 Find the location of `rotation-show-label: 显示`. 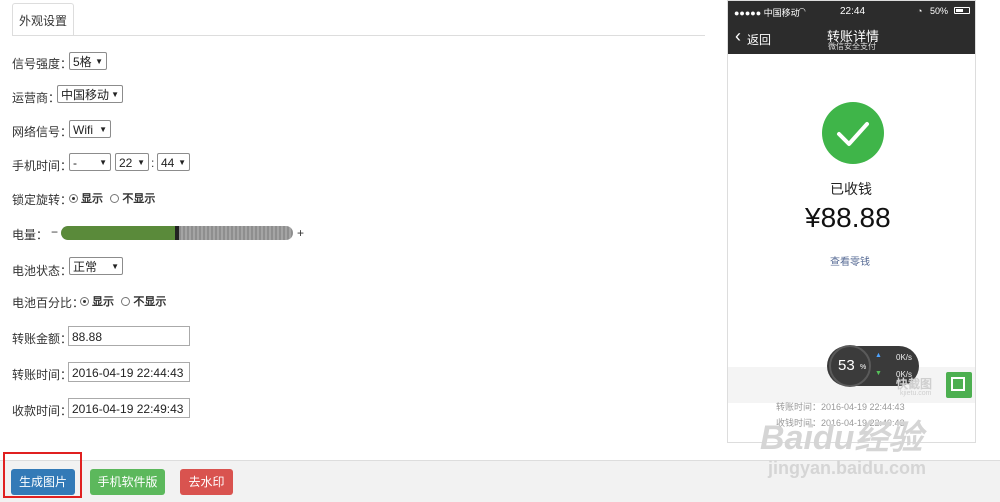

rotation-show-label: 显示 is located at coordinates (92, 199).